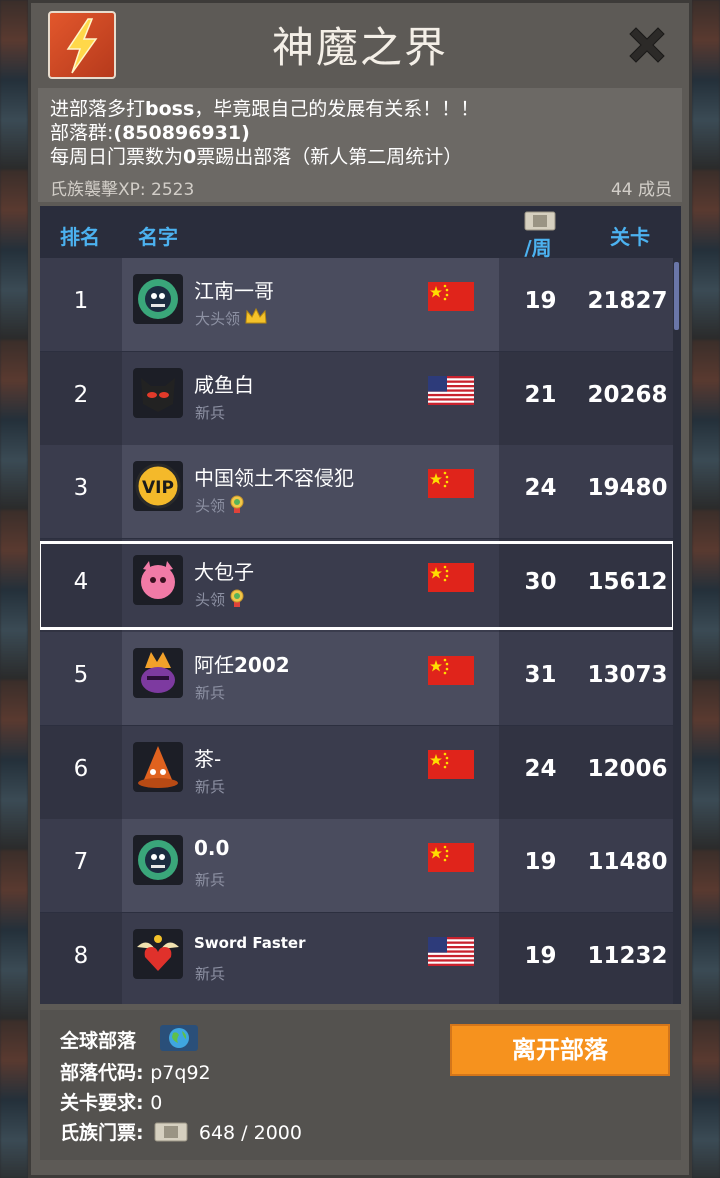 The width and height of the screenshot is (720, 1178). I want to click on table-row: 6 茶- 新兵 24 12006, so click(356, 772).